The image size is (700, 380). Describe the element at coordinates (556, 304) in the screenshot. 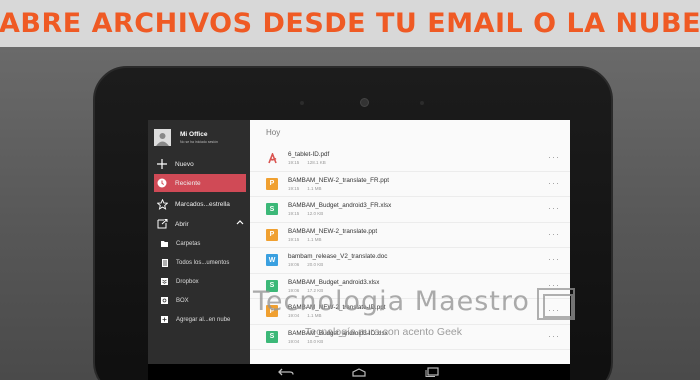

I see `watermark-logo-icon` at that location.